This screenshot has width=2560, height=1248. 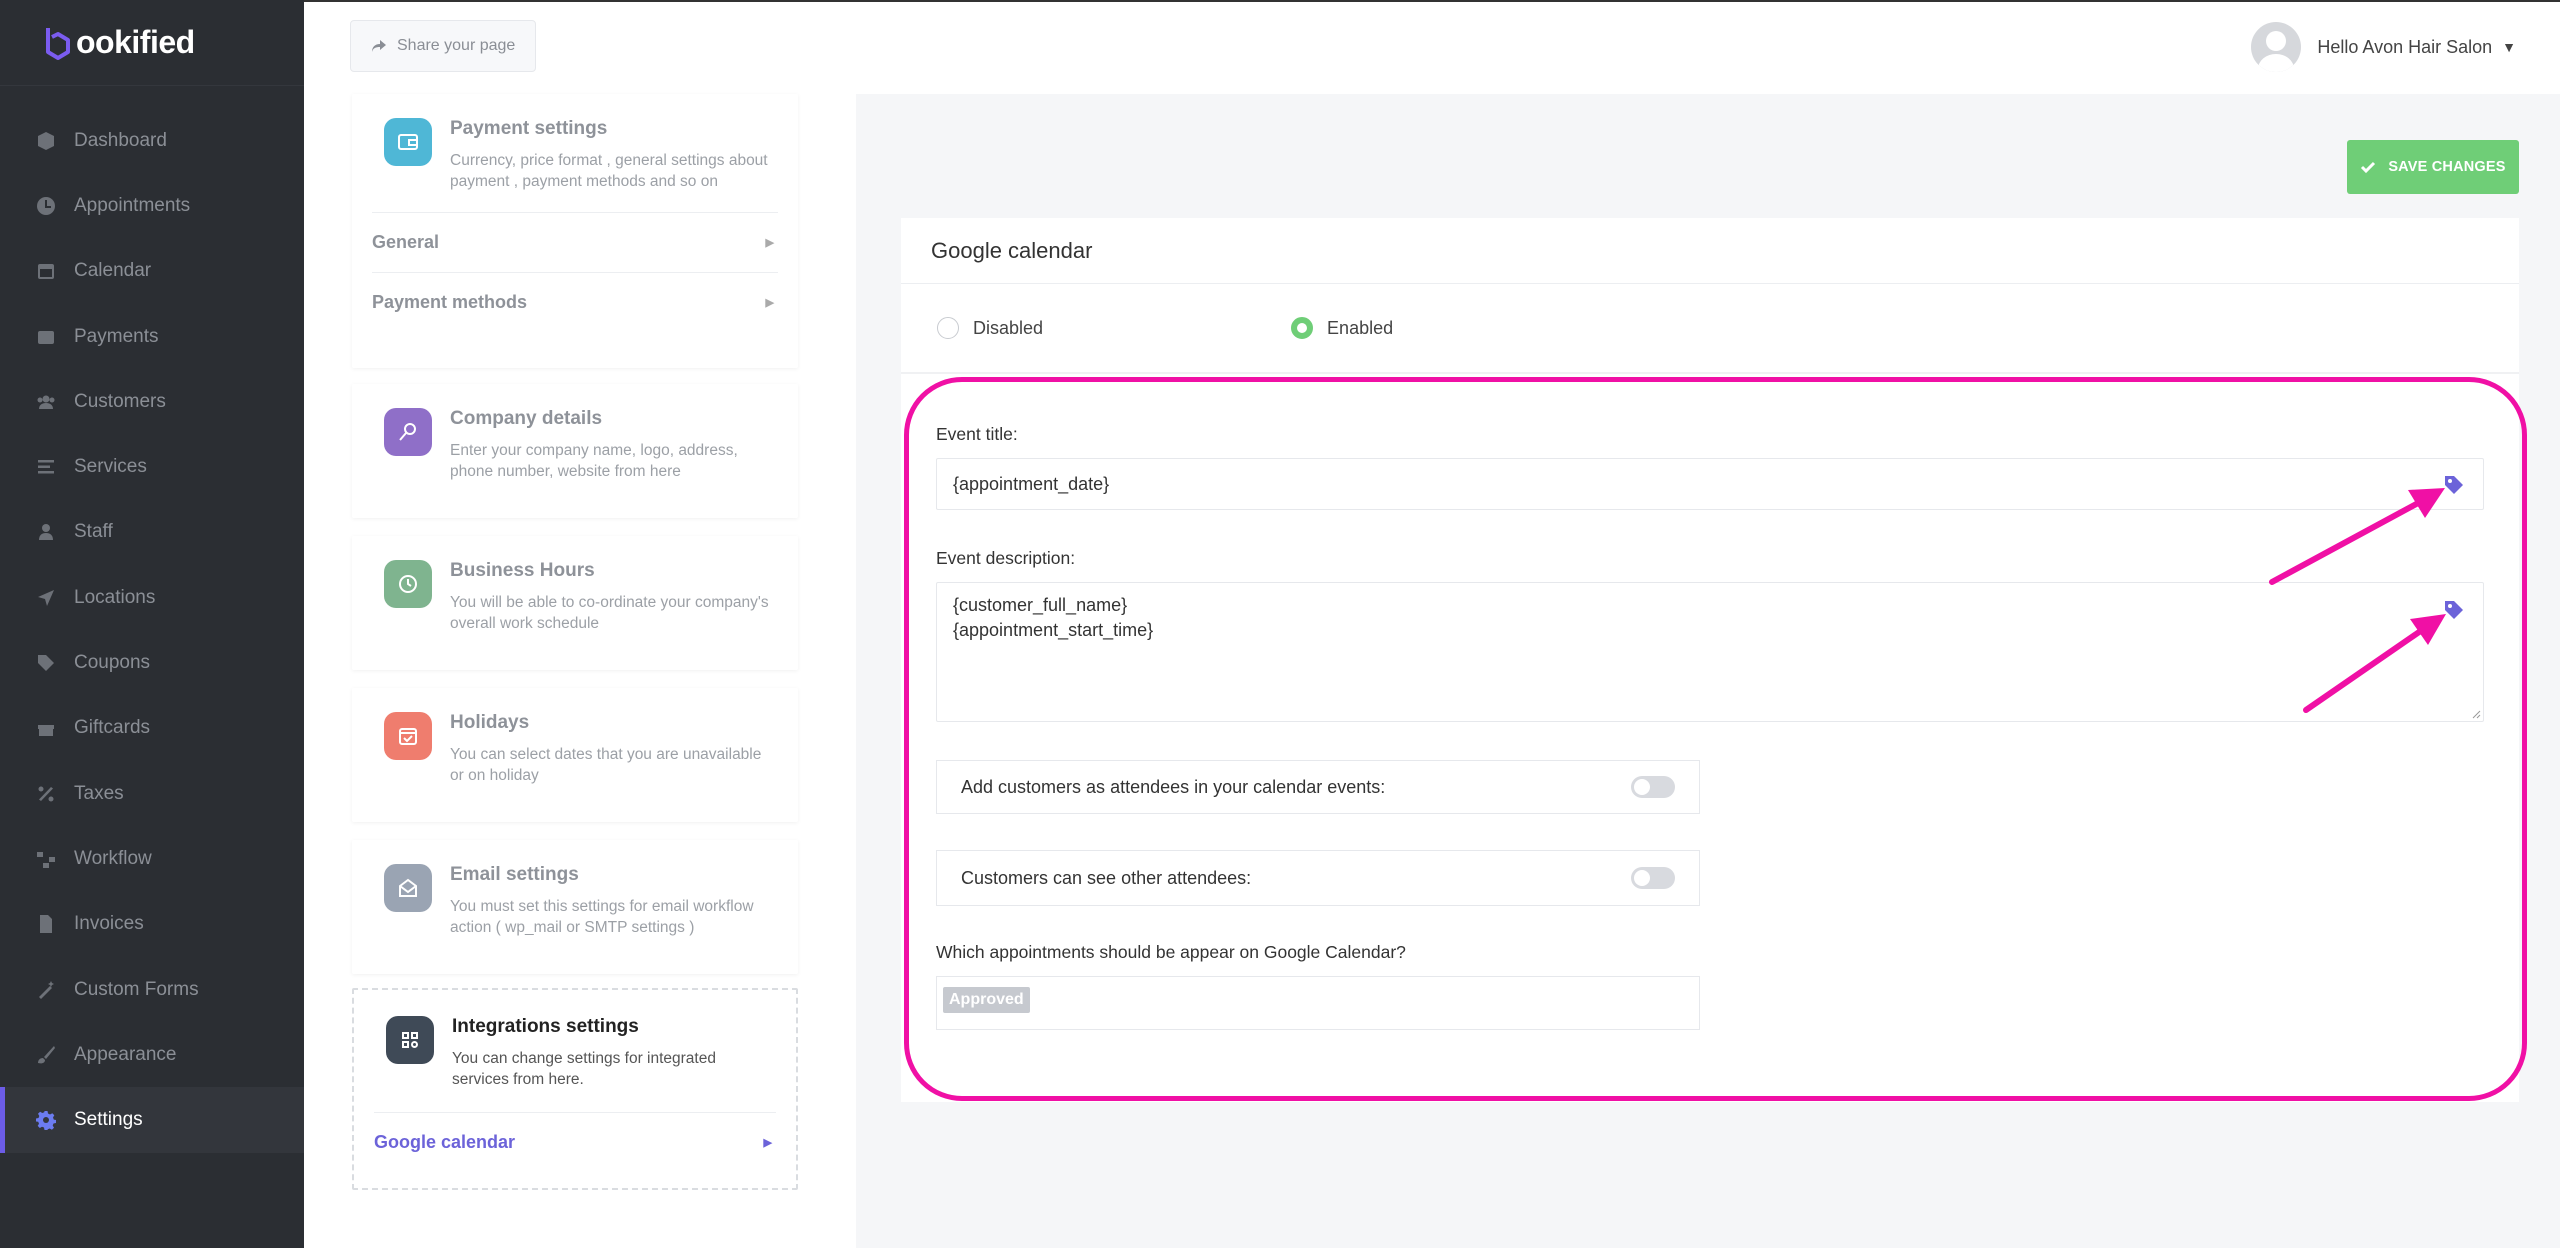 I want to click on see-attendees-toggle, so click(x=1653, y=878).